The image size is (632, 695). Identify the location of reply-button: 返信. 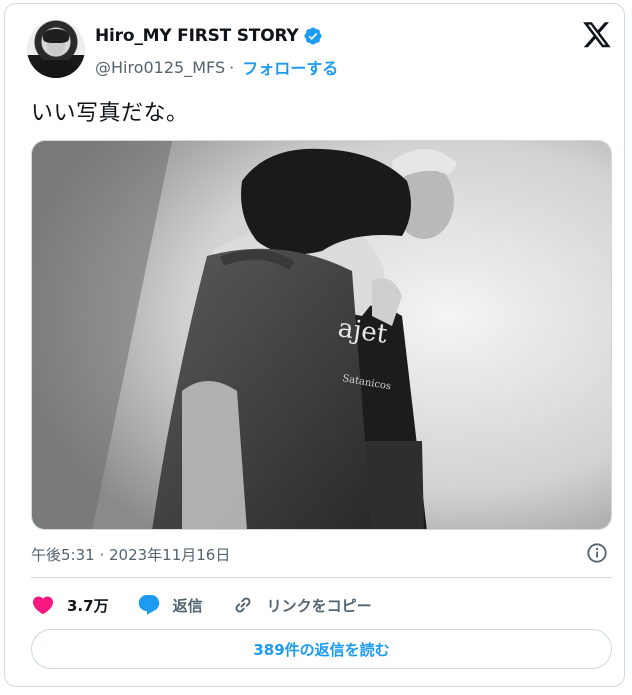
(170, 605).